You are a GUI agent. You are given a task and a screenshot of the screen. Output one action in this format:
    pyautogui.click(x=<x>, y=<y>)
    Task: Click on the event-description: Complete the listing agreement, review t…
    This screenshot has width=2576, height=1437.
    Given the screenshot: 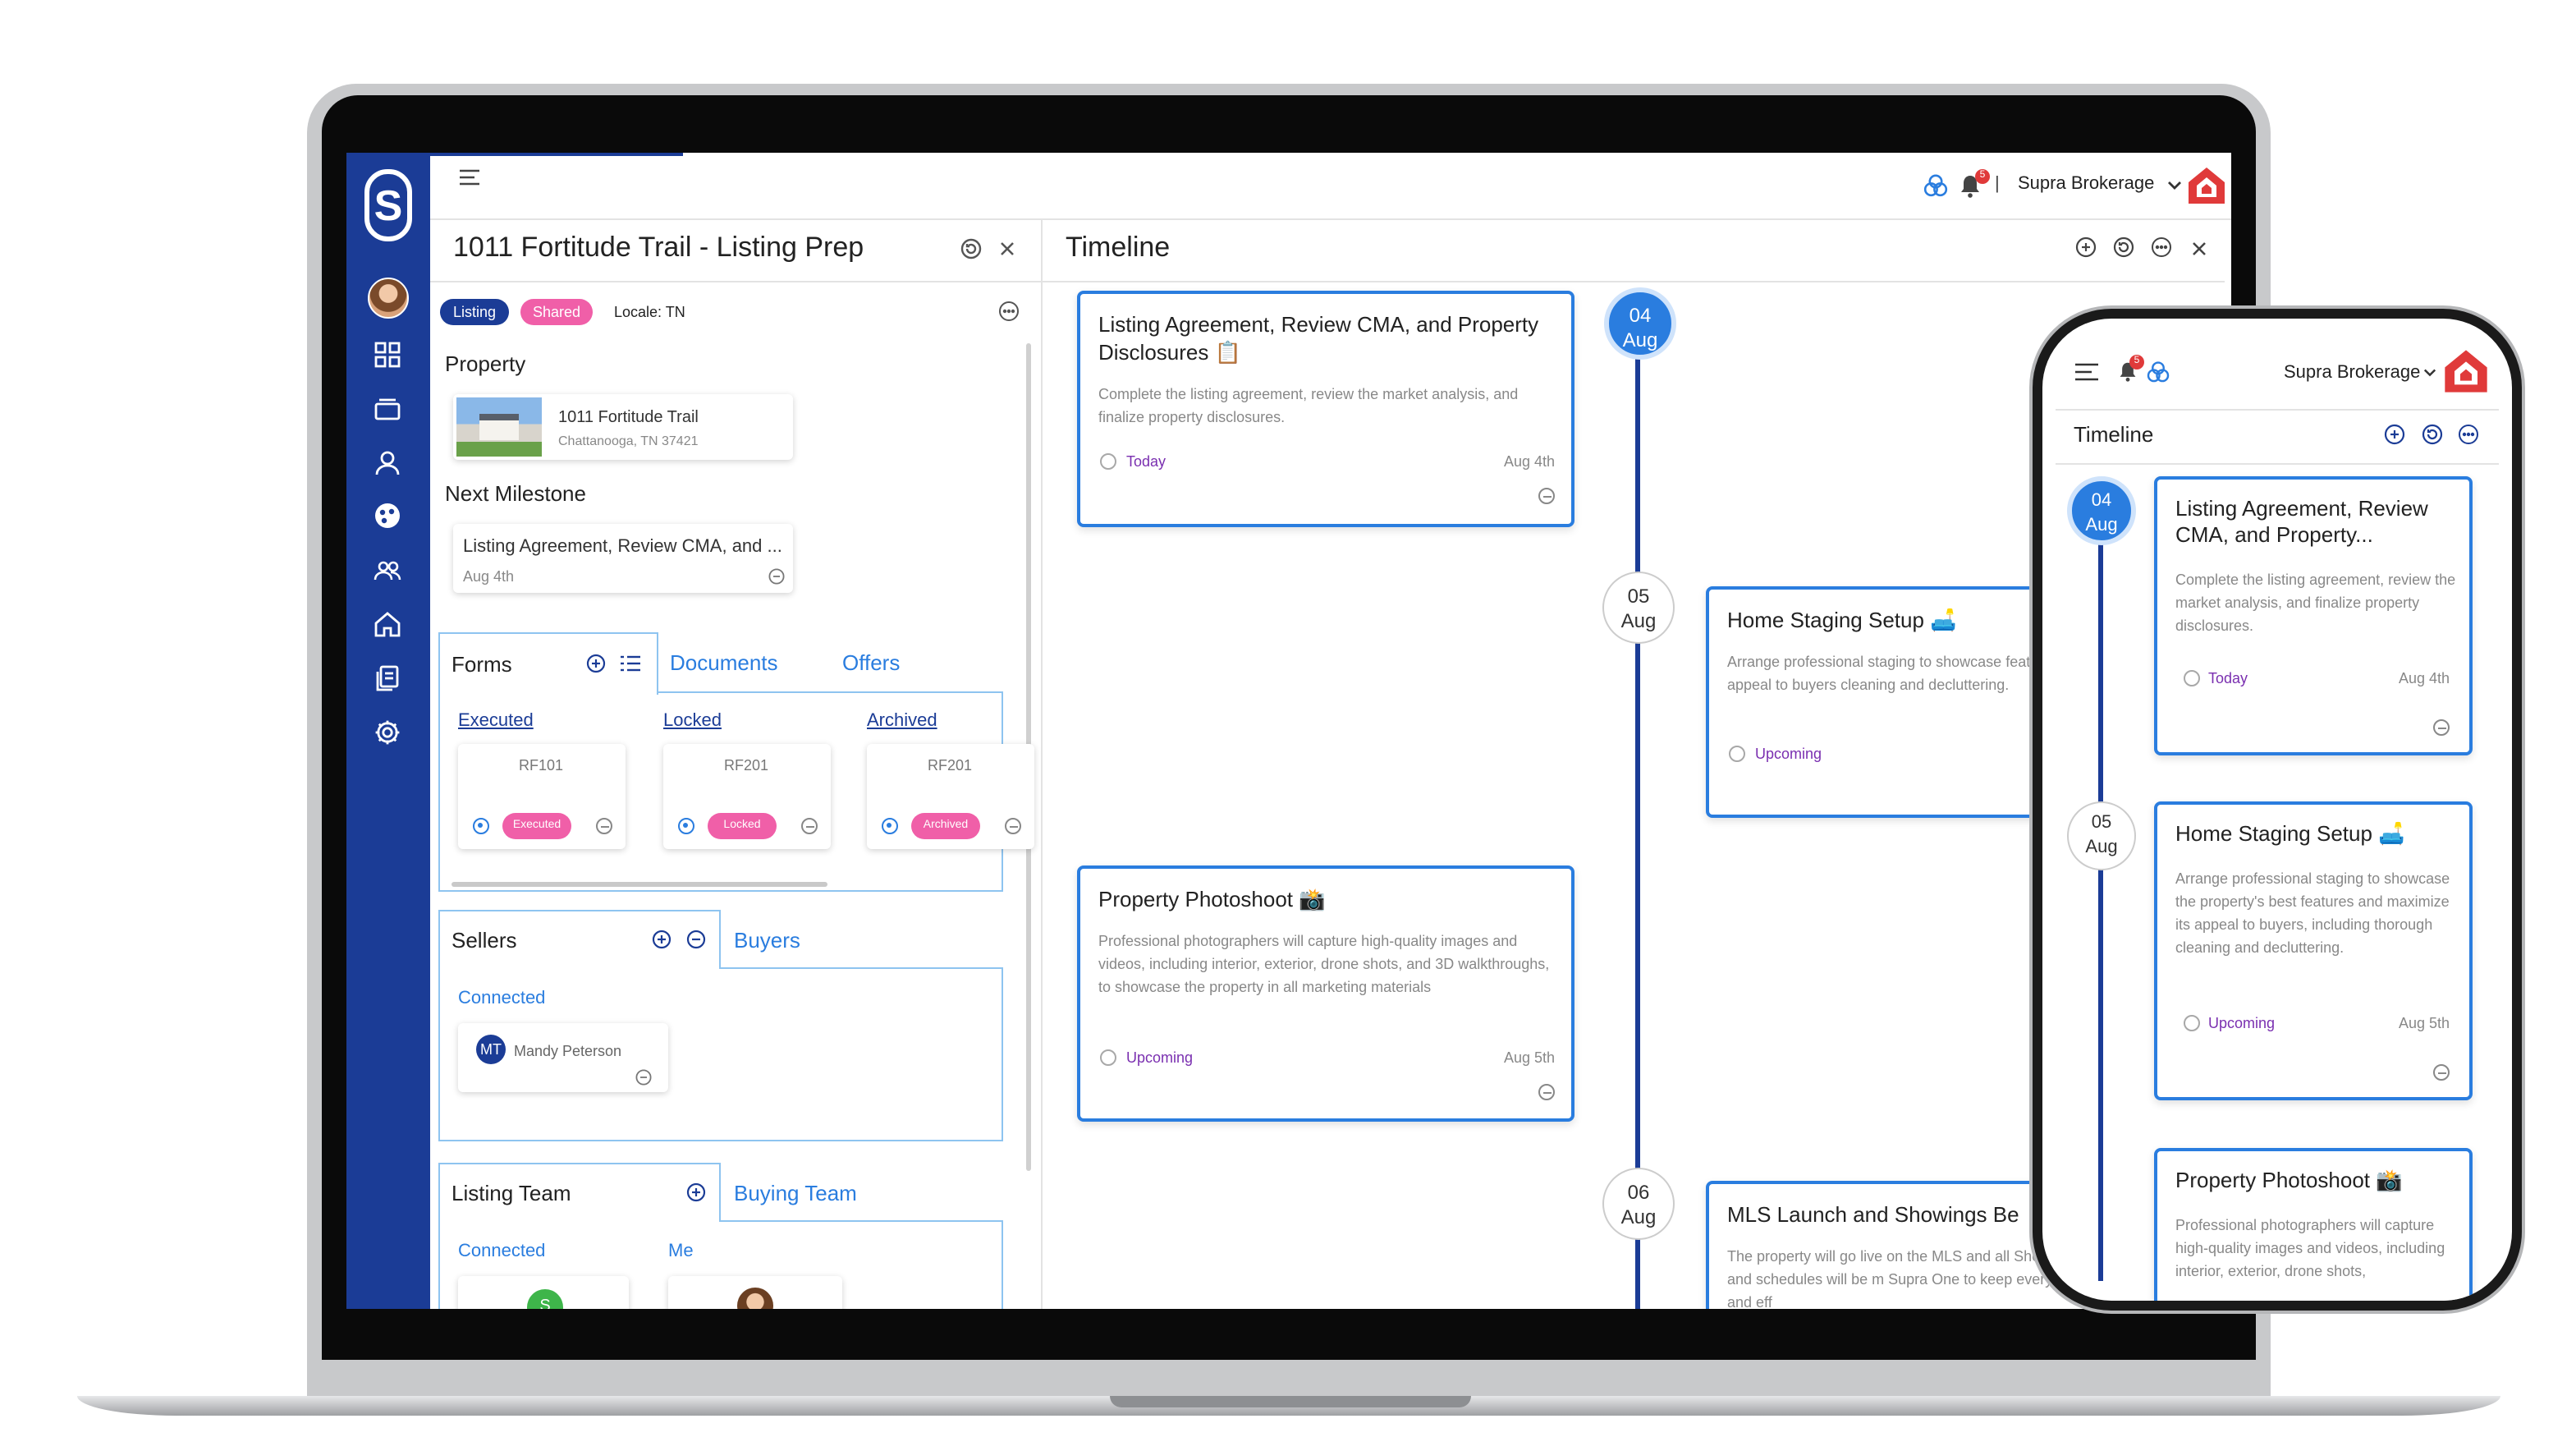 What is the action you would take?
    pyautogui.click(x=1308, y=406)
    